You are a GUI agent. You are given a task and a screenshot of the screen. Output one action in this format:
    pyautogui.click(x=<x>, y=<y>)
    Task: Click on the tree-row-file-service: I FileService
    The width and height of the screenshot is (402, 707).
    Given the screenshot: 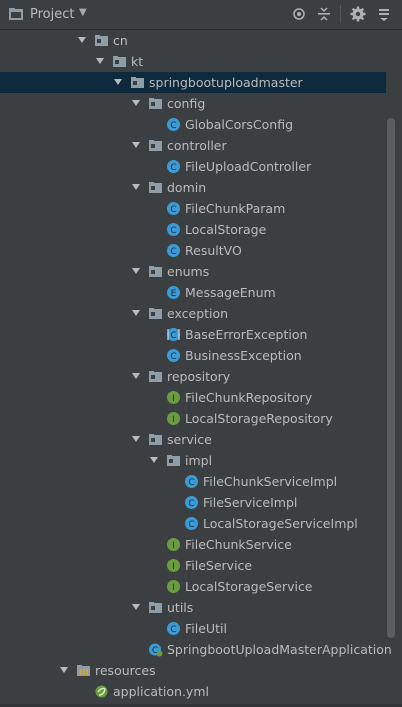 What is the action you would take?
    pyautogui.click(x=193, y=565)
    